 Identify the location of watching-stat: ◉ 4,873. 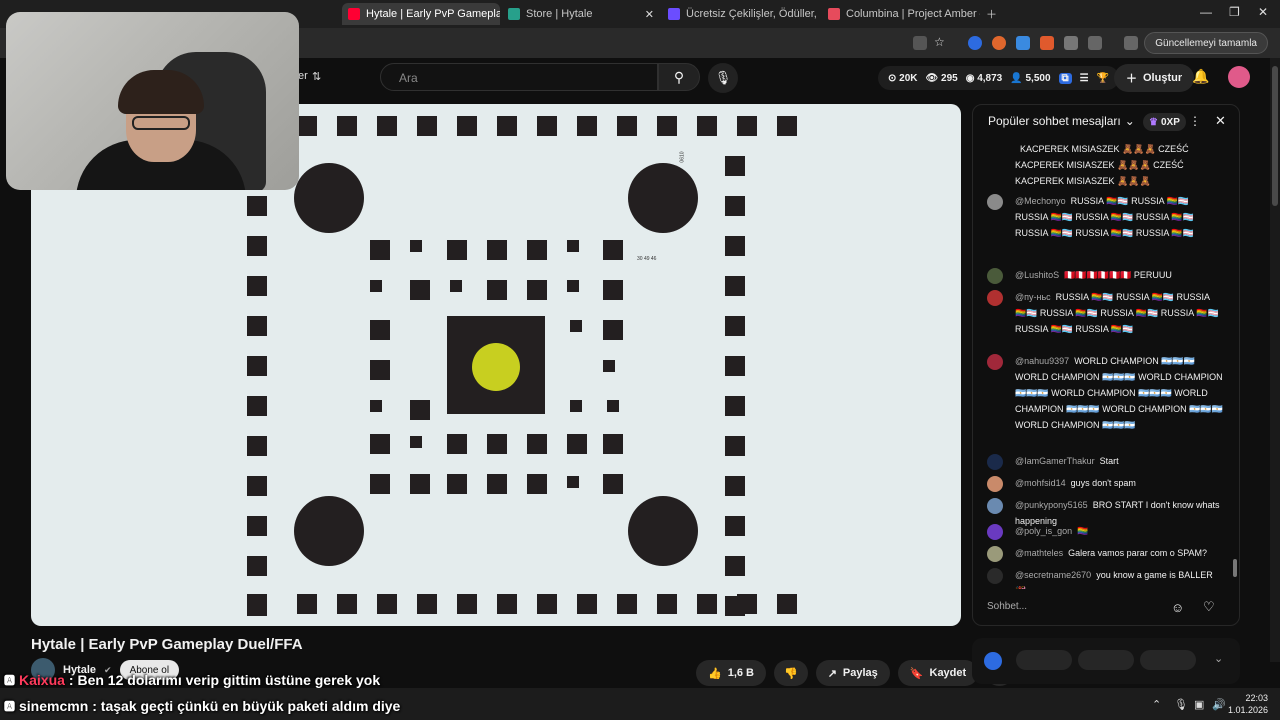
(984, 78).